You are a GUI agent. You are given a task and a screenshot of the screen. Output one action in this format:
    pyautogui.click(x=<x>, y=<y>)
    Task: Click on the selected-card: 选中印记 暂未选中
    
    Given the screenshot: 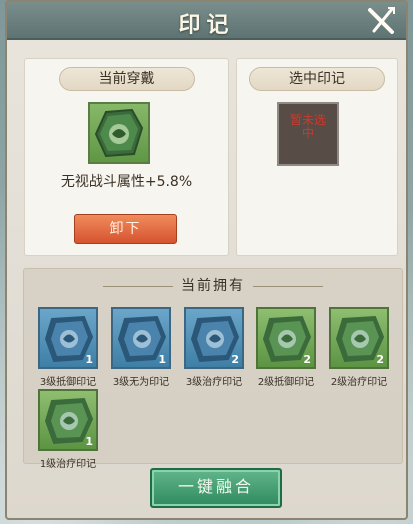 What is the action you would take?
    pyautogui.click(x=317, y=157)
    